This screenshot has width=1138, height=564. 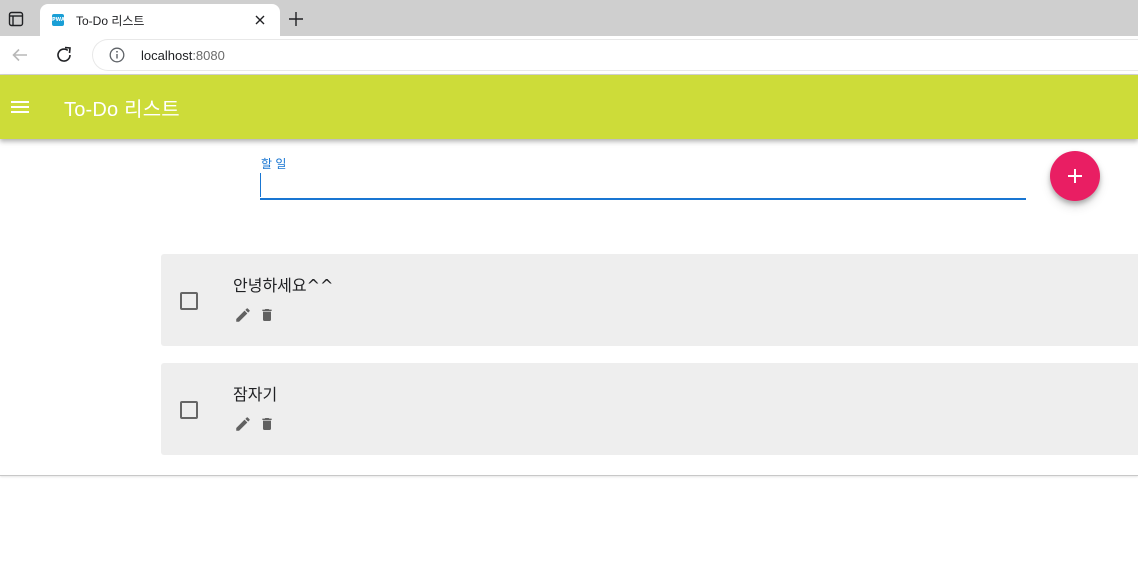 I want to click on todo-text: 안녕하세요^^, so click(x=283, y=285).